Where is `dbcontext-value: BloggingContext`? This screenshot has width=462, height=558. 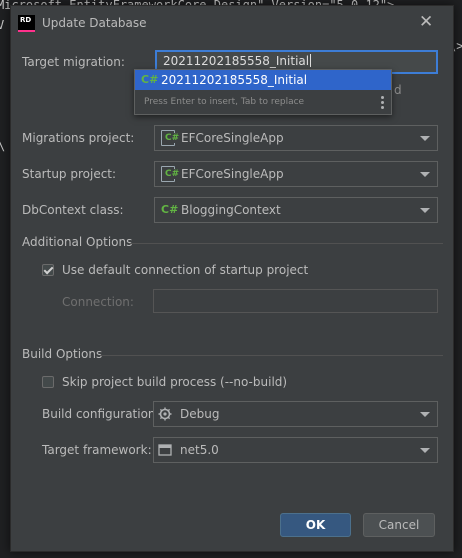 dbcontext-value: BloggingContext is located at coordinates (231, 210).